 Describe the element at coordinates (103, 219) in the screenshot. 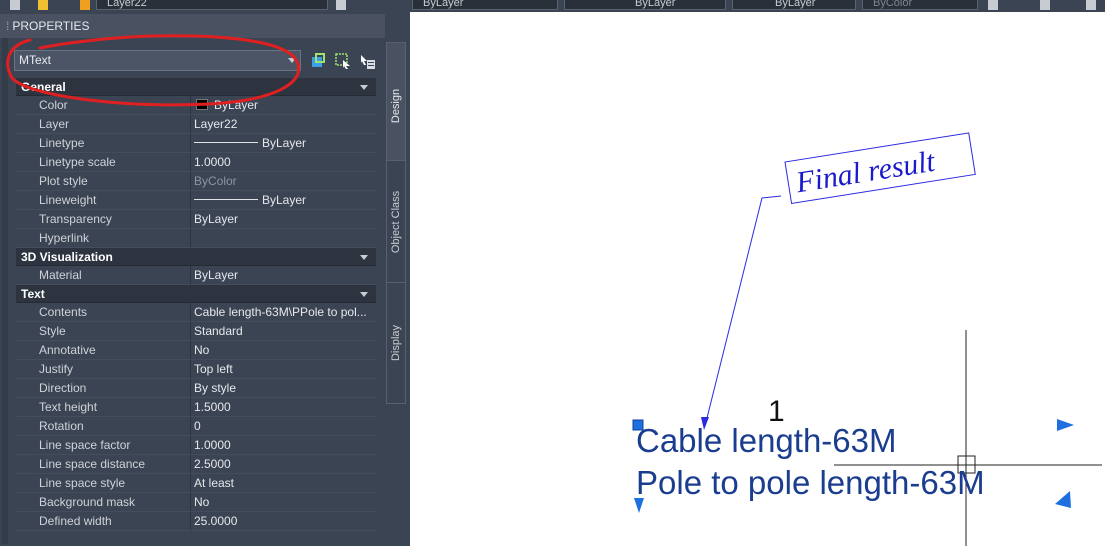

I see `property-label: Transparency` at that location.